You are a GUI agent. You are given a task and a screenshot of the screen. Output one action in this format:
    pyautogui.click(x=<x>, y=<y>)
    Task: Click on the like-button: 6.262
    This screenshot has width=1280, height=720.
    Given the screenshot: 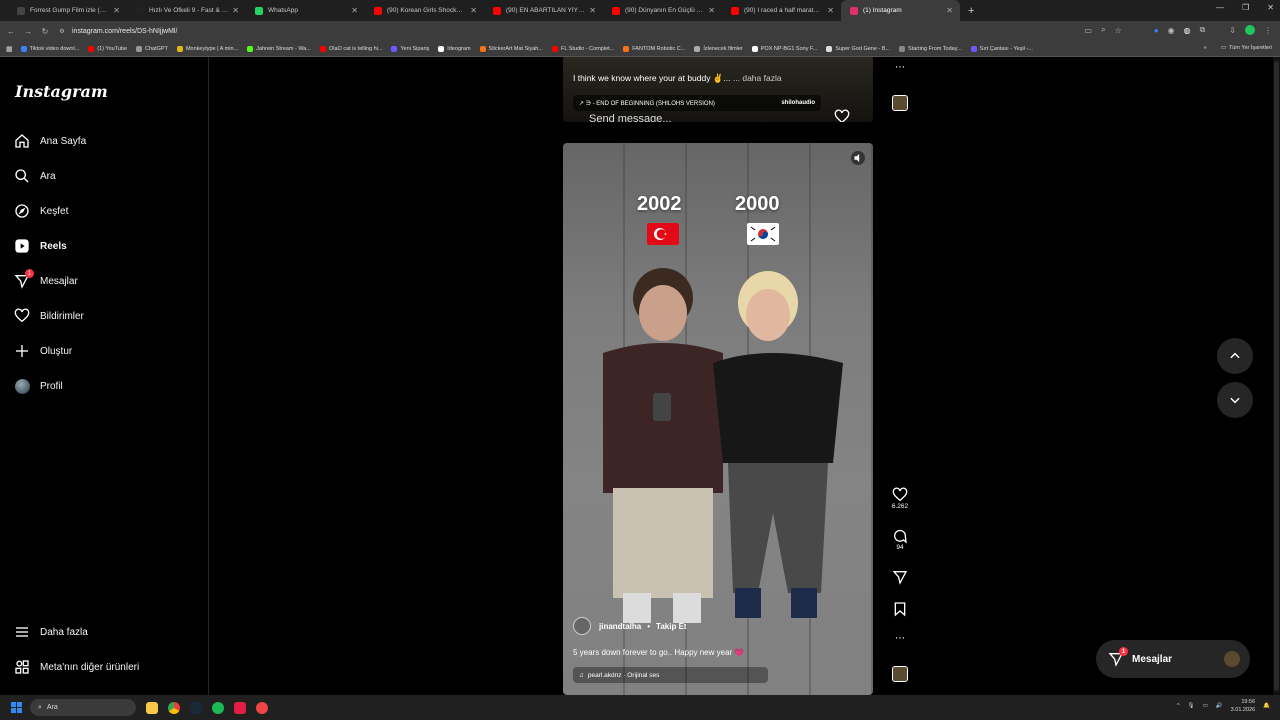 What is the action you would take?
    pyautogui.click(x=900, y=498)
    